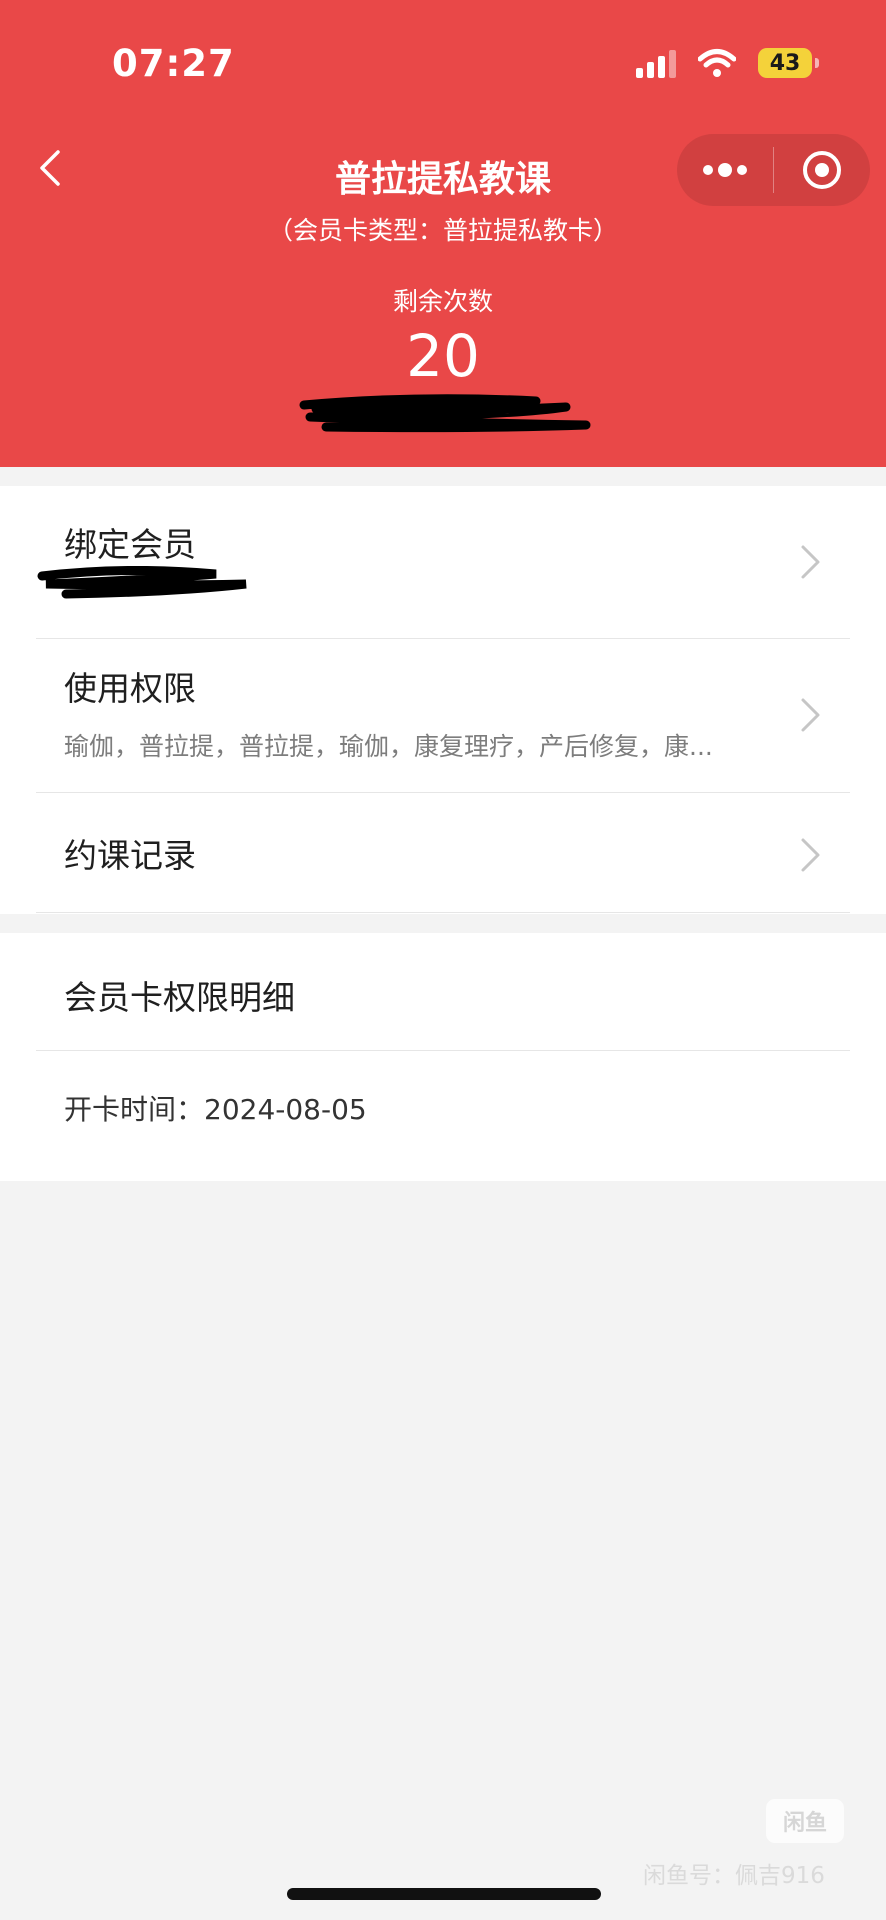 The height and width of the screenshot is (1920, 886). What do you see at coordinates (442, 230) in the screenshot?
I see `card-type-subtitle: （会员卡类型：普拉提私教卡）` at bounding box center [442, 230].